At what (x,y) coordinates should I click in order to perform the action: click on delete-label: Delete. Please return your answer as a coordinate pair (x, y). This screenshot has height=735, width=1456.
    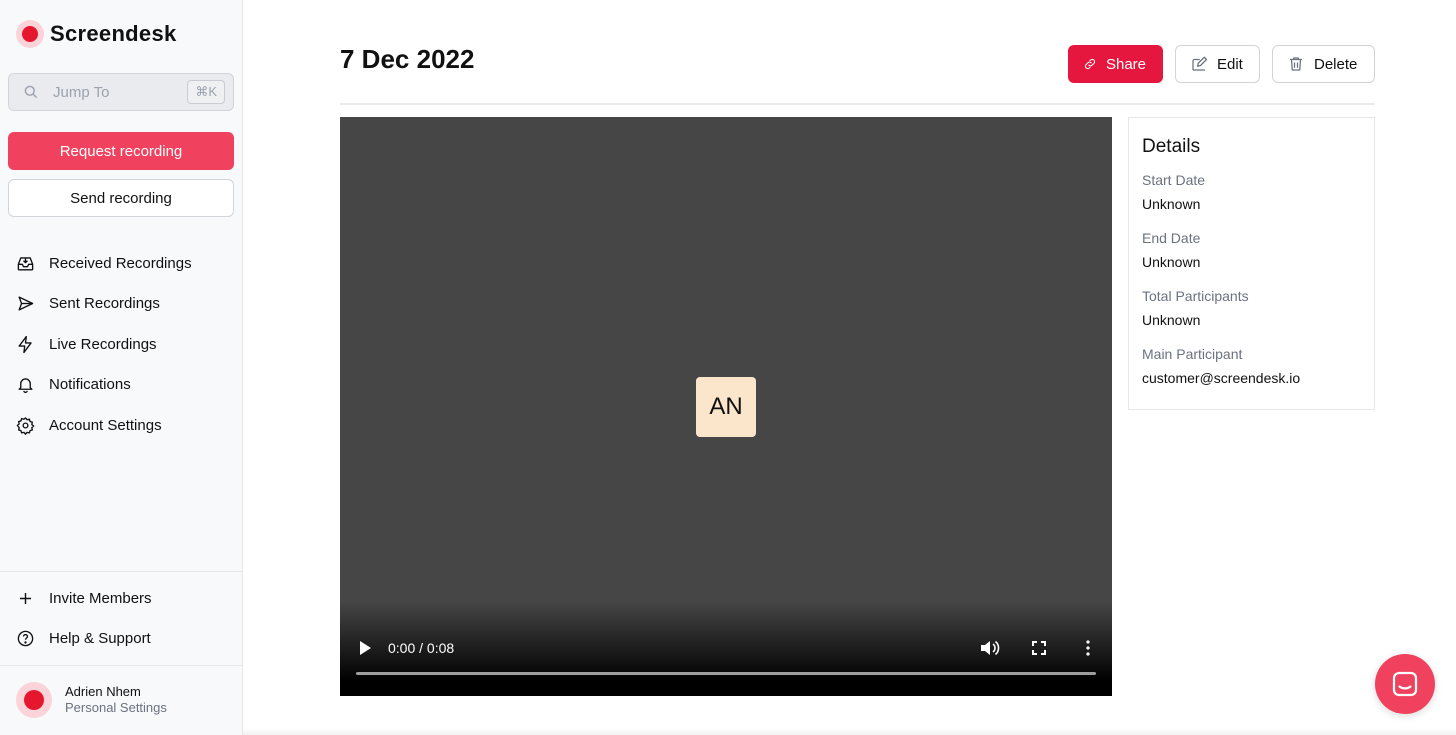
    Looking at the image, I should click on (1336, 64).